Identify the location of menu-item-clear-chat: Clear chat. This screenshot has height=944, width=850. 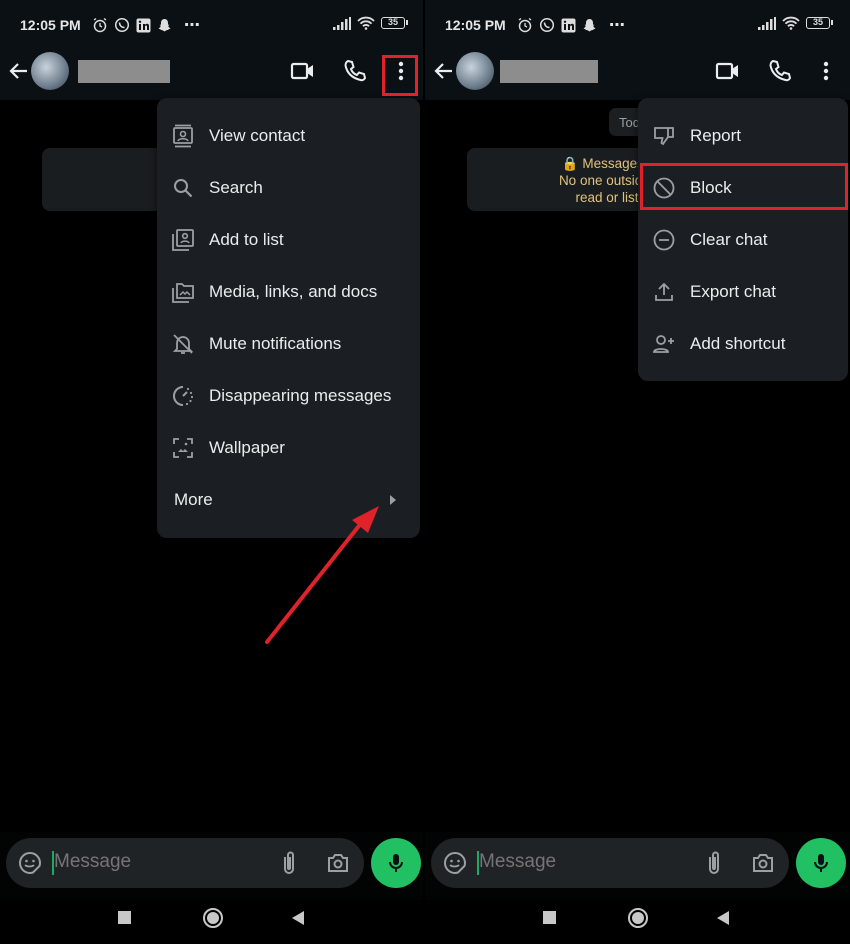
(743, 240).